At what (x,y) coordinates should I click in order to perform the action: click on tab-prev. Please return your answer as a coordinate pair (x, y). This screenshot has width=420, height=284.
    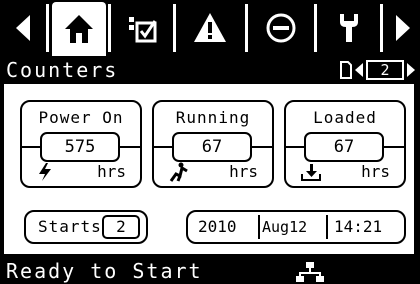
    Looking at the image, I should click on (24, 28).